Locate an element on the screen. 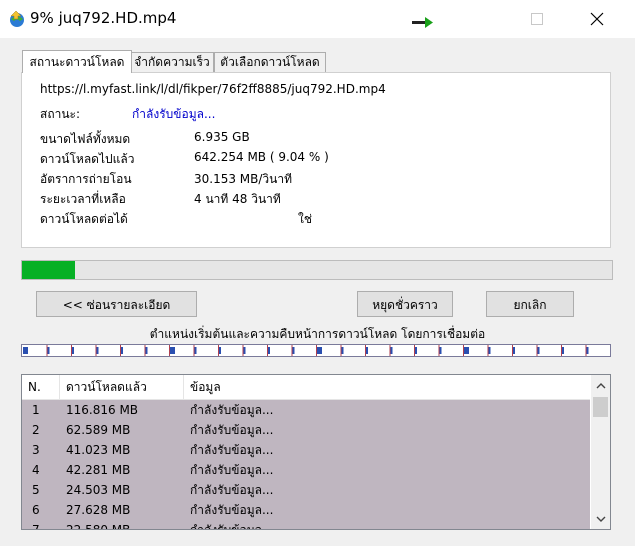 This screenshot has height=546, width=635. cell-number: 7 is located at coordinates (36, 526).